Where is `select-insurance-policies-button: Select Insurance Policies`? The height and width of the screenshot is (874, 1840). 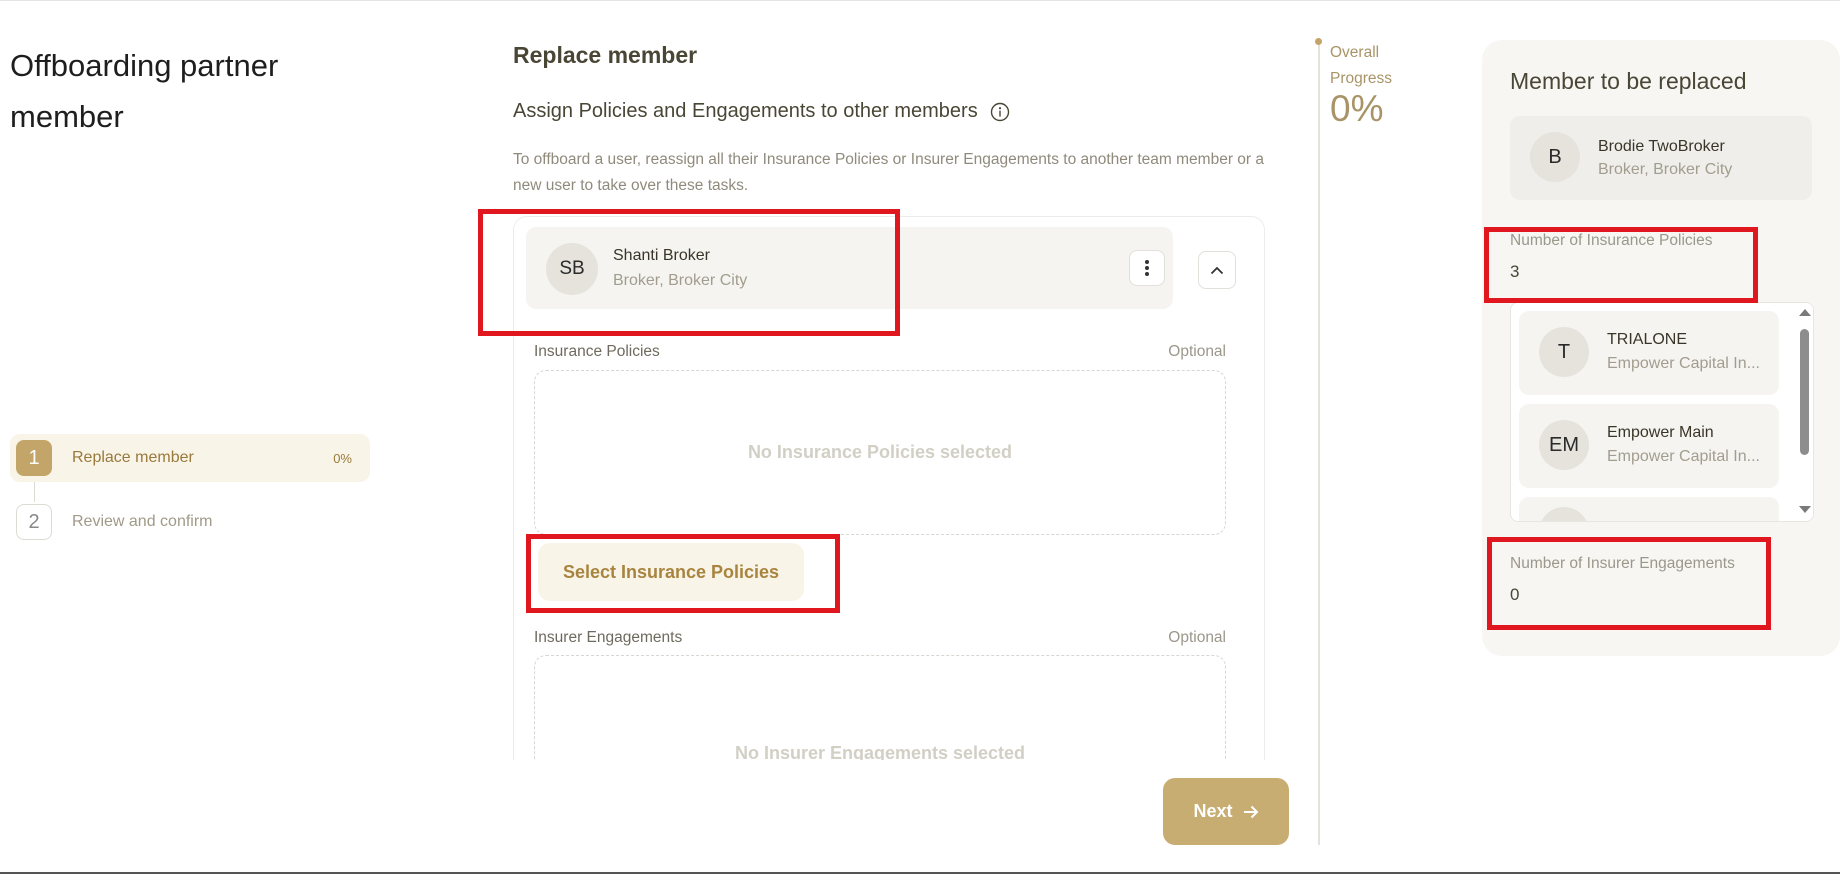 select-insurance-policies-button: Select Insurance Policies is located at coordinates (671, 572).